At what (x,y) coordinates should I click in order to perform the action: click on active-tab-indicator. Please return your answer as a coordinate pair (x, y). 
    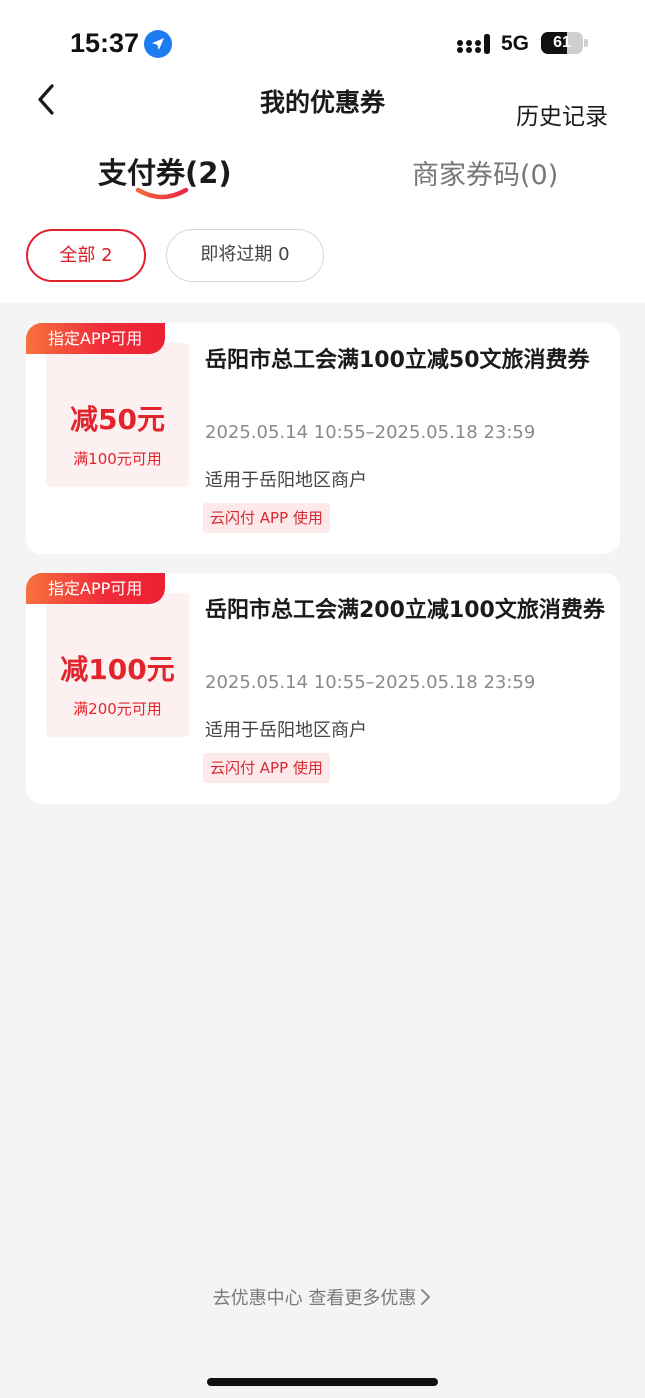
    Looking at the image, I should click on (162, 195).